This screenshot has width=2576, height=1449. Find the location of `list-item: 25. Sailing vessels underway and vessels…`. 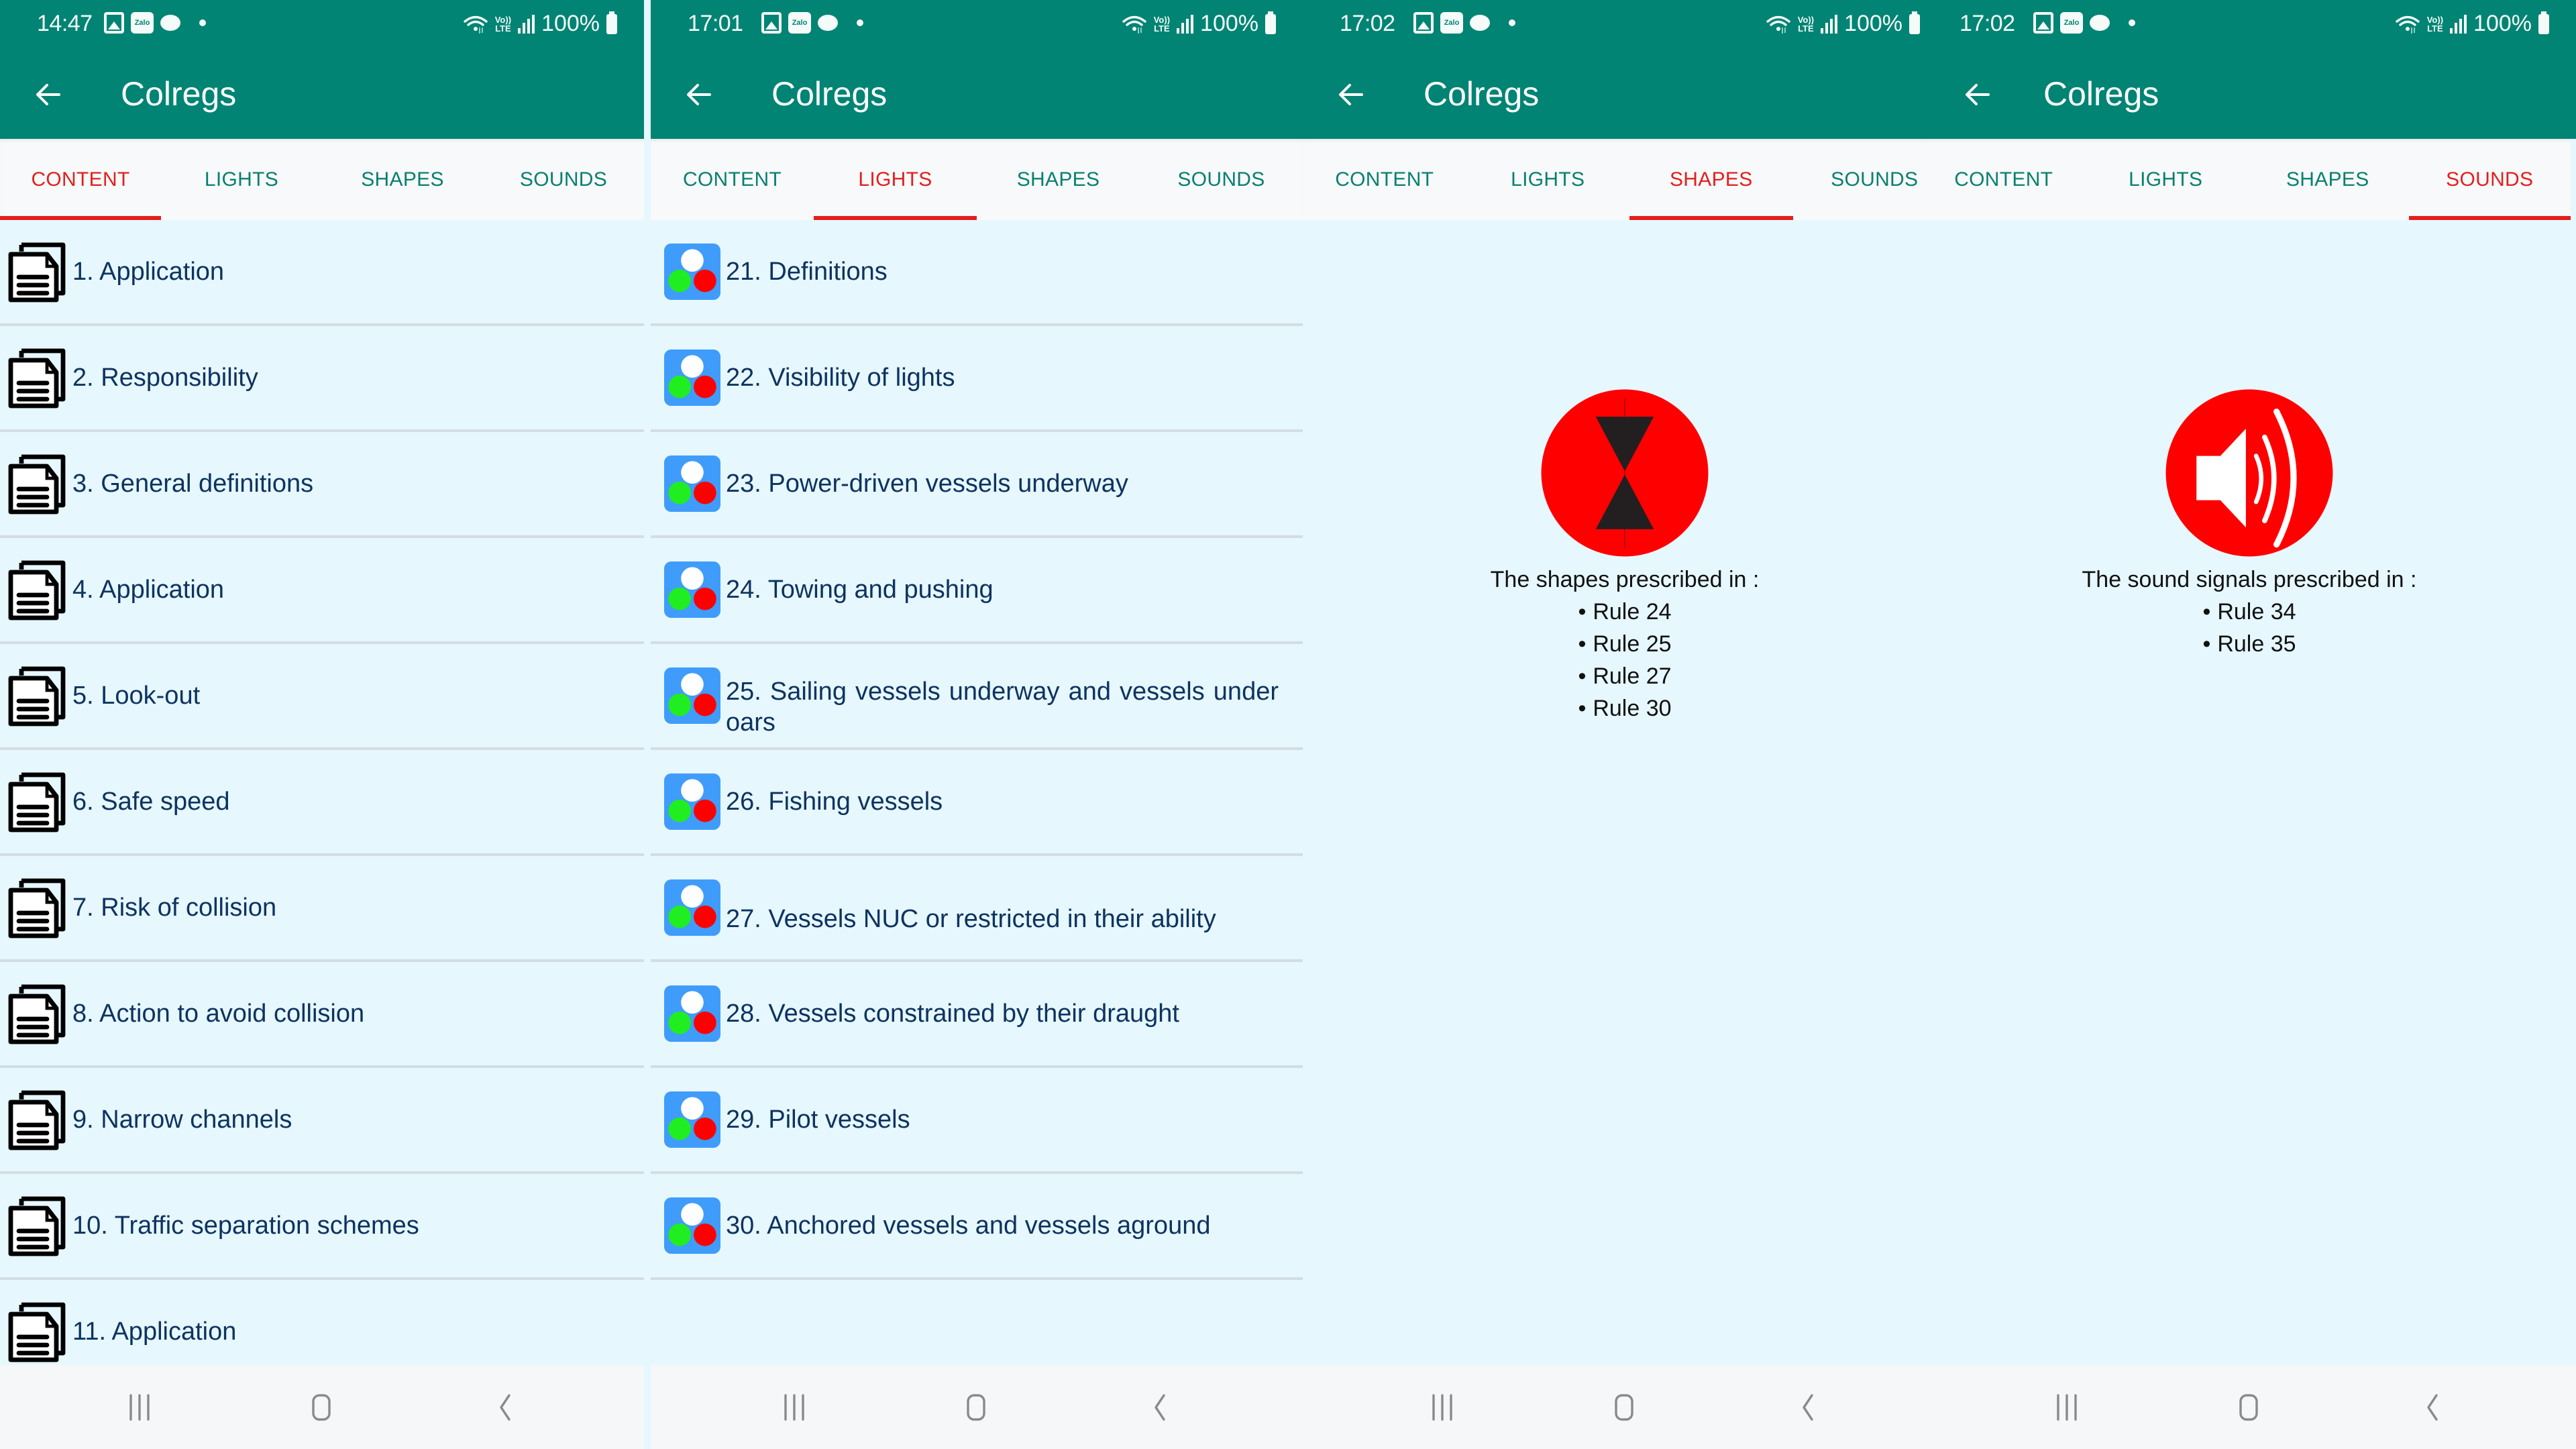

list-item: 25. Sailing vessels underway and vessels… is located at coordinates (977, 697).